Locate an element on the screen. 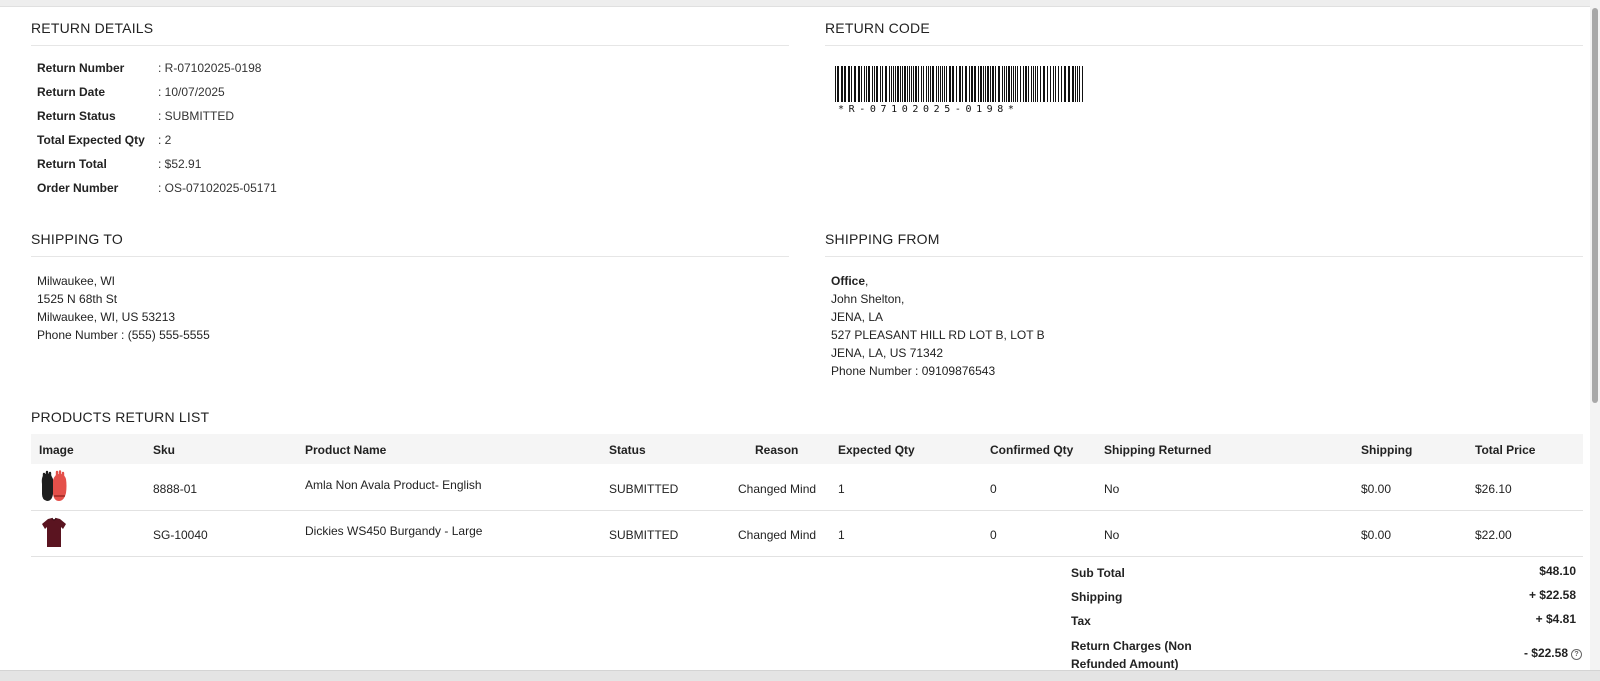 The height and width of the screenshot is (681, 1600). top-bar is located at coordinates (800, 3).